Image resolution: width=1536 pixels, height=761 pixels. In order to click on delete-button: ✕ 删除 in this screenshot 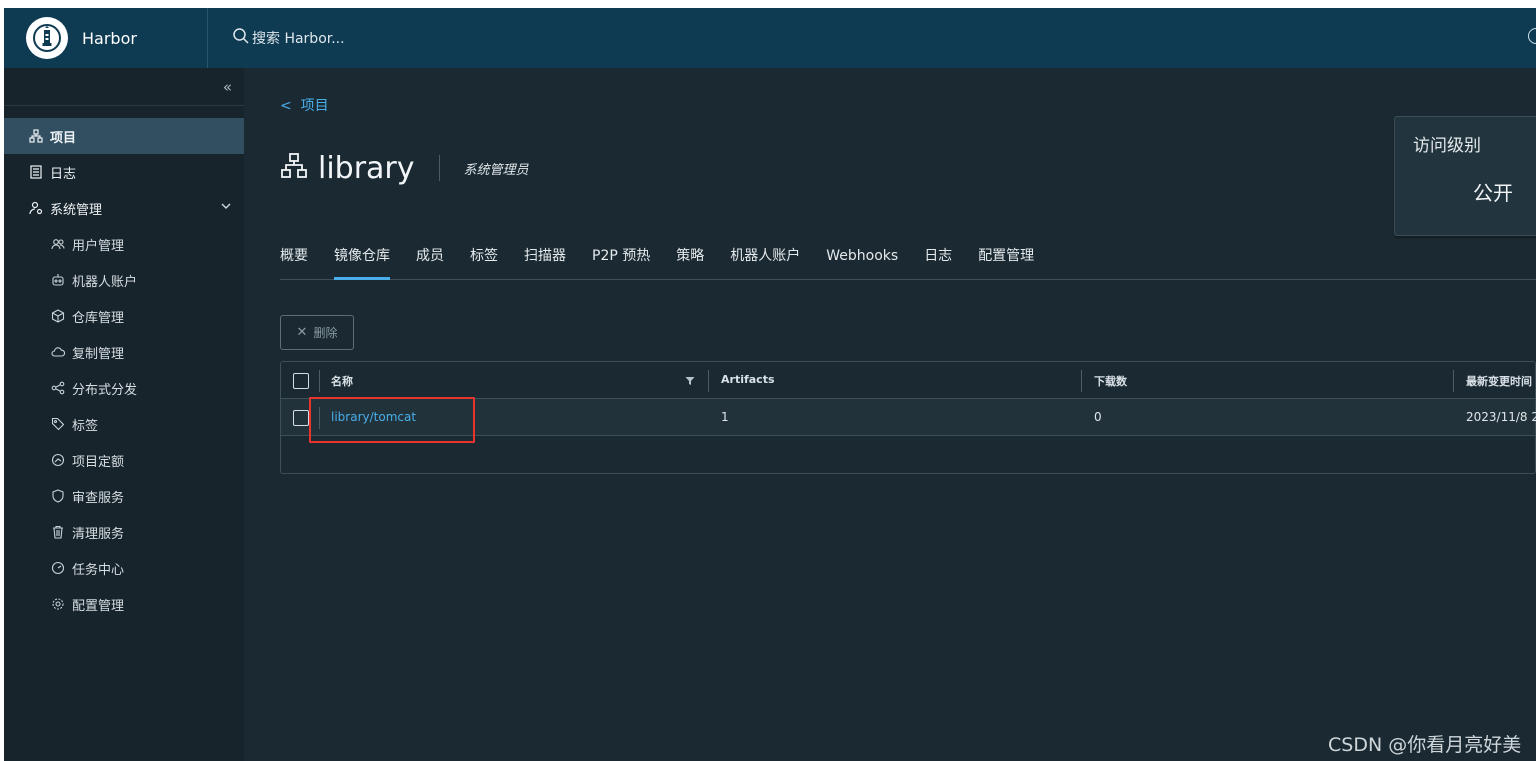, I will do `click(317, 332)`.